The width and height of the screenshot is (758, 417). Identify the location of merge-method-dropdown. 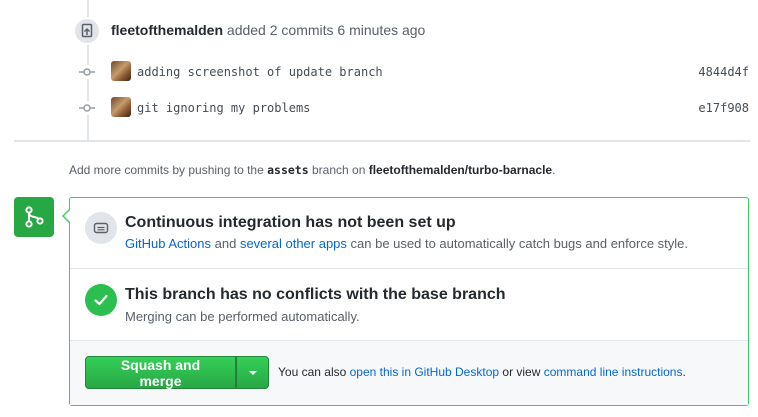
(252, 372).